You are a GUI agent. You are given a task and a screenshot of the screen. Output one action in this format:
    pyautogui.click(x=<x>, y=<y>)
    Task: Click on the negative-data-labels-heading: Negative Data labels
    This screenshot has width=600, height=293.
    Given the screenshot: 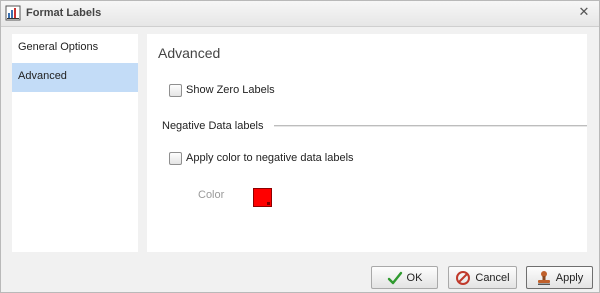 What is the action you would take?
    pyautogui.click(x=213, y=126)
    